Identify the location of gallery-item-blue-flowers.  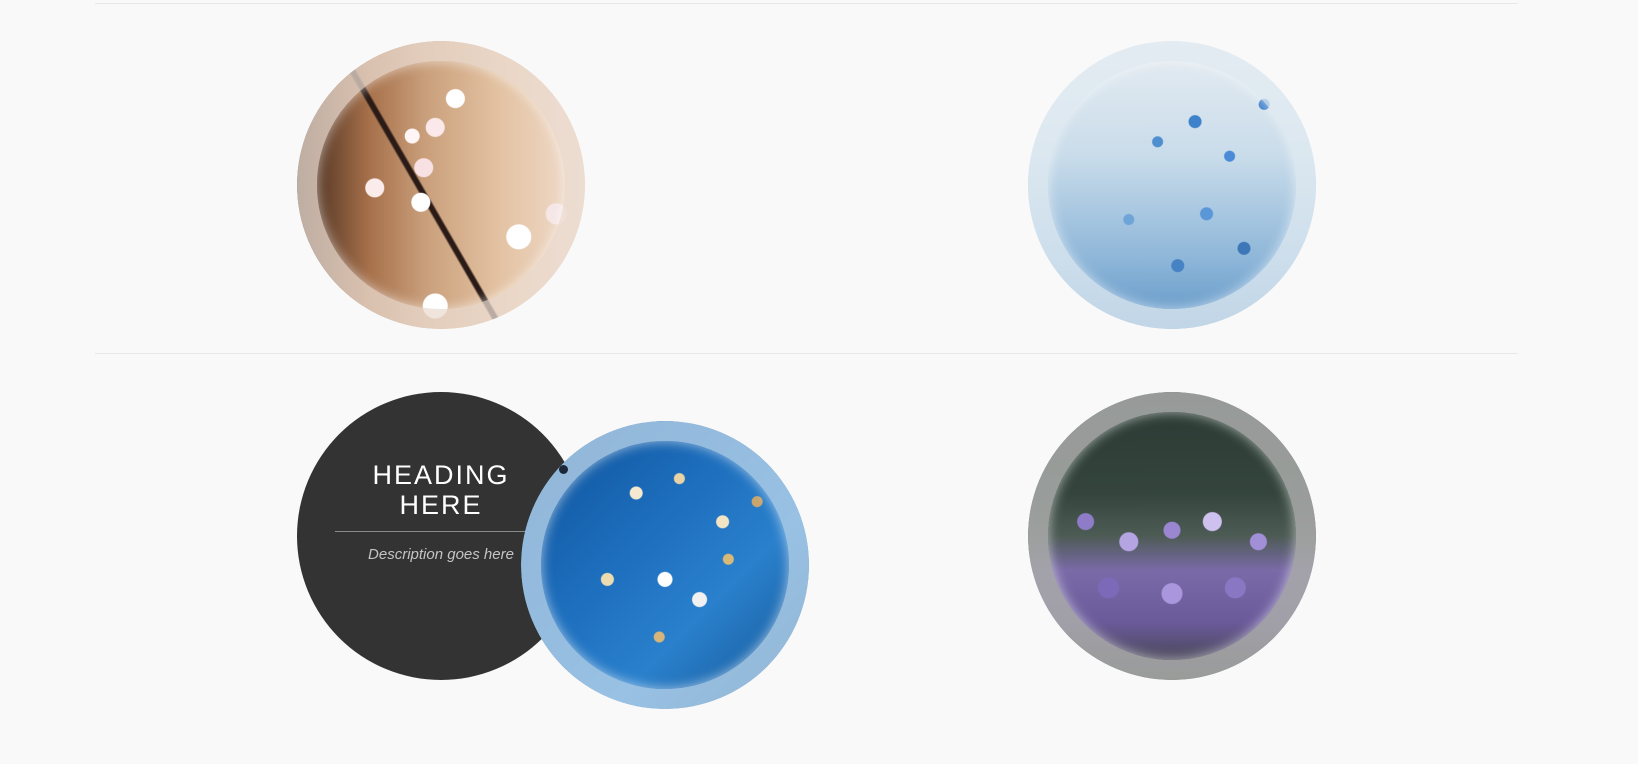
(1172, 185).